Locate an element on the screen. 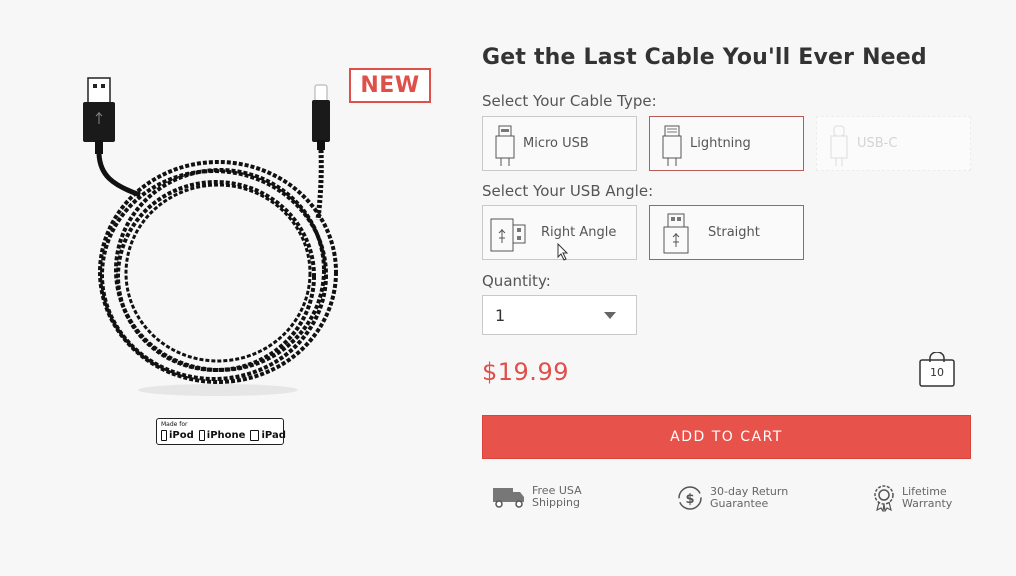  cable-option-usb-c: USB-C is located at coordinates (893, 143).